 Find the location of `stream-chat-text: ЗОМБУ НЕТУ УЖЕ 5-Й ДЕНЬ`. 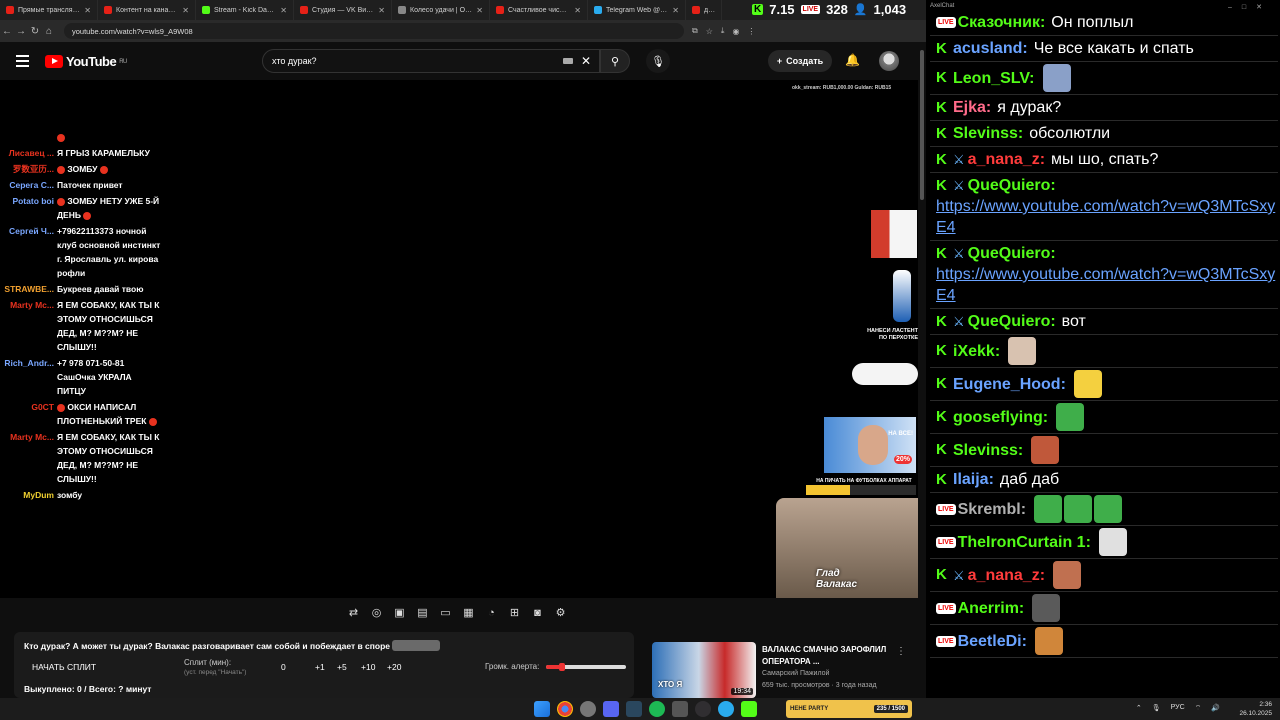

stream-chat-text: ЗОМБУ НЕТУ УЖЕ 5-Й ДЕНЬ is located at coordinates (108, 208).